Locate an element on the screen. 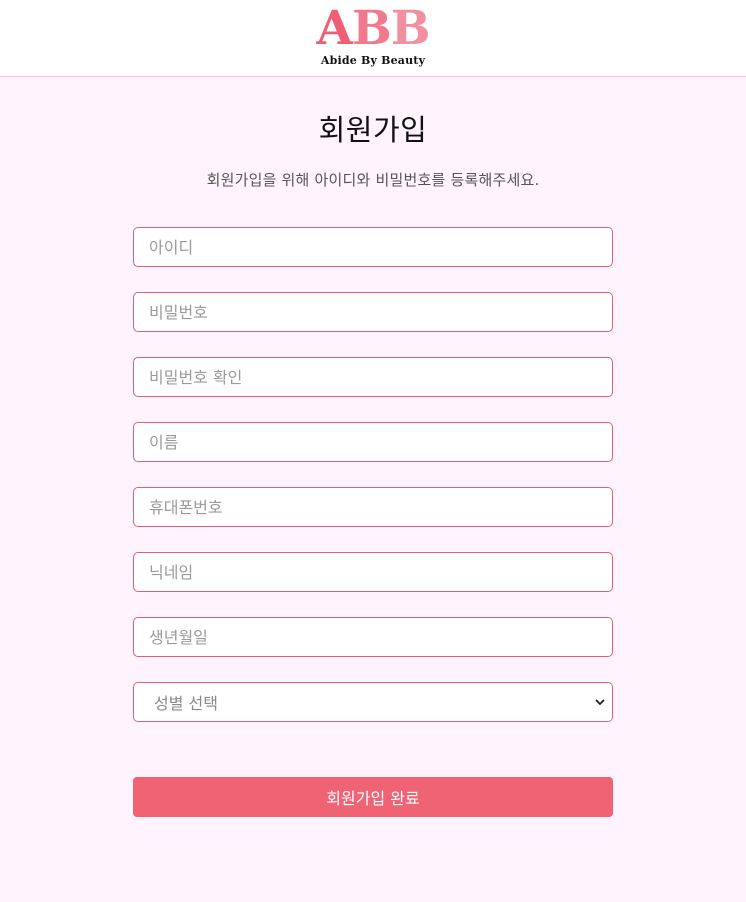 The image size is (746, 902). header: A B B Abide By Beauty is located at coordinates (373, 38).